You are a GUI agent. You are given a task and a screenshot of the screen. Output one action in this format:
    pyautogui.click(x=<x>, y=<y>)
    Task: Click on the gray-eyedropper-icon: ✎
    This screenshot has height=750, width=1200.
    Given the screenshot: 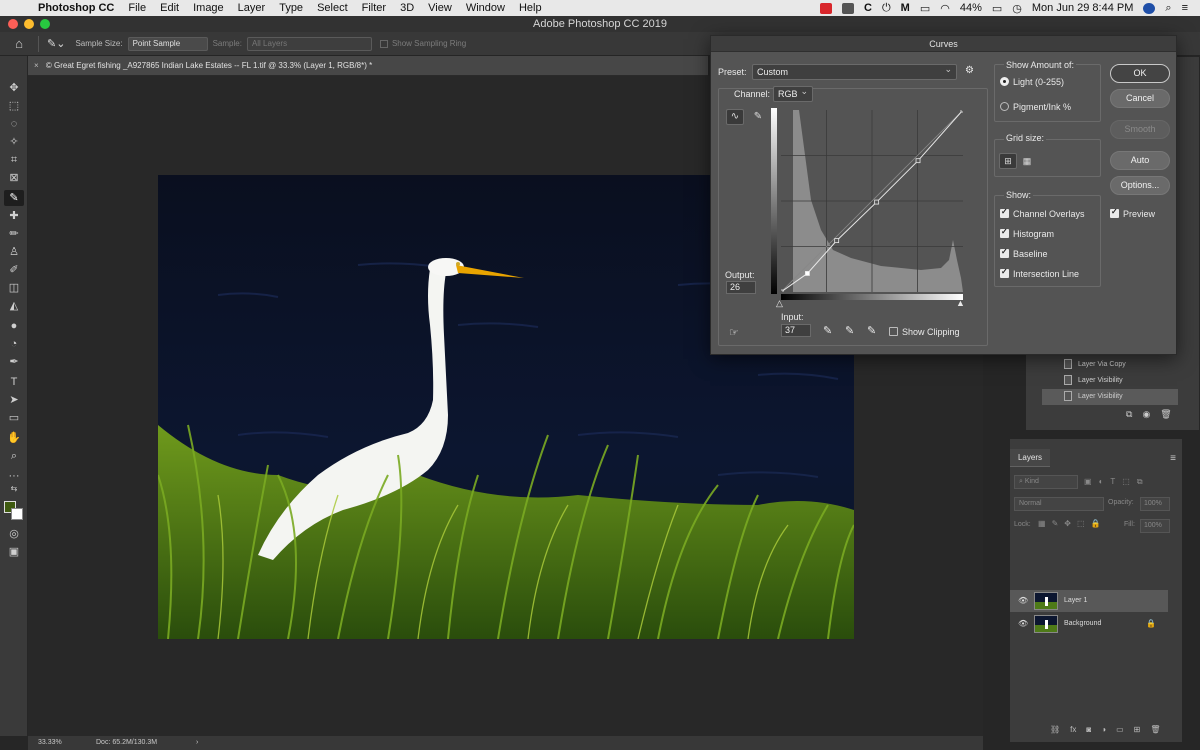 What is the action you would take?
    pyautogui.click(x=849, y=330)
    